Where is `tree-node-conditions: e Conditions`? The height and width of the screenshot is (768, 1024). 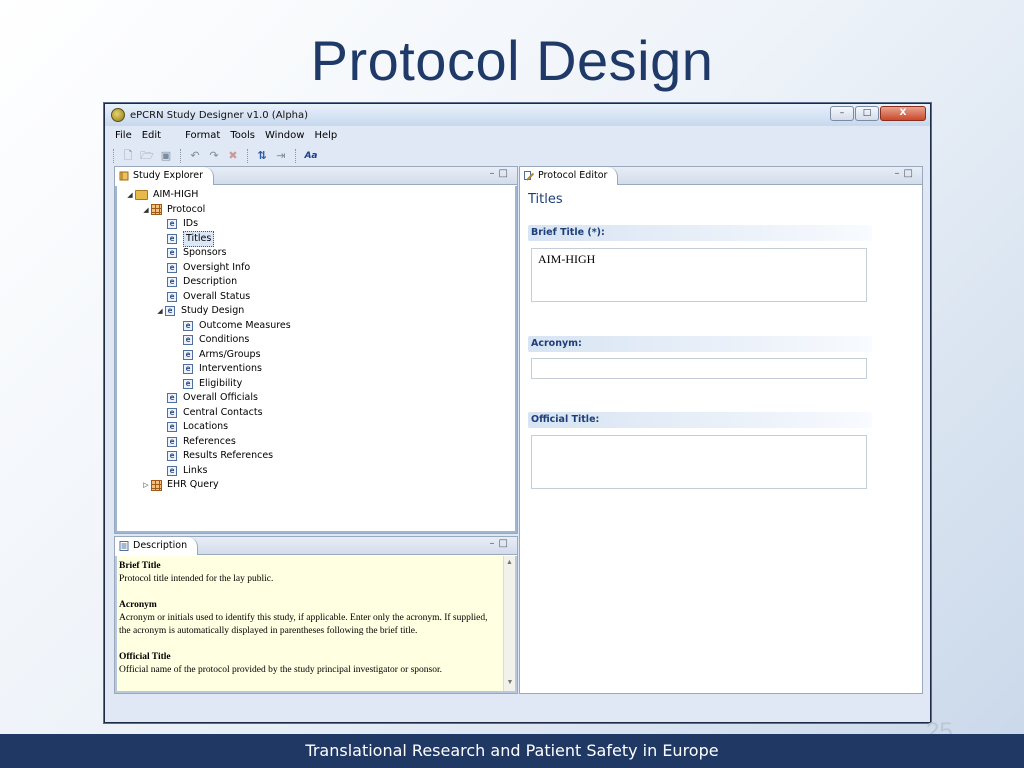 tree-node-conditions: e Conditions is located at coordinates (216, 340).